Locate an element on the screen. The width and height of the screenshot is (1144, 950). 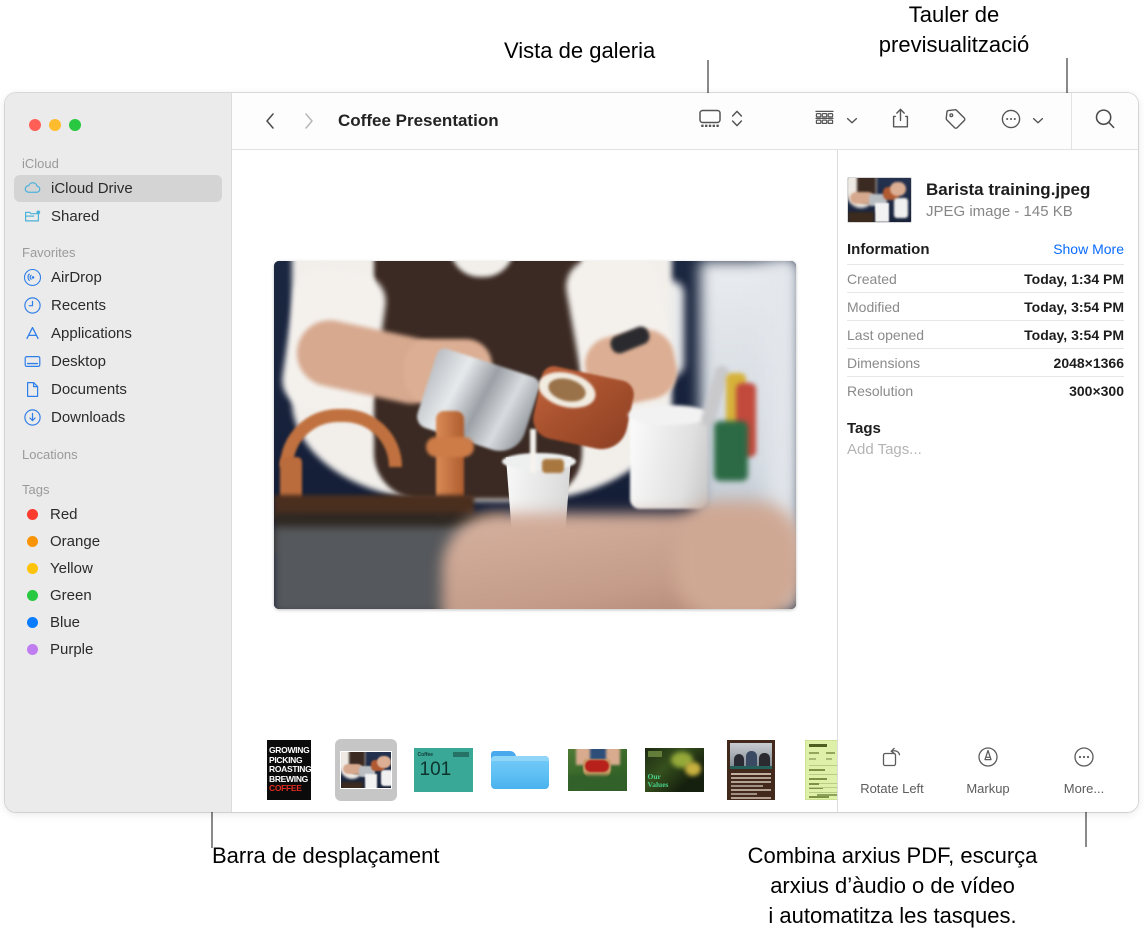
window-controls is located at coordinates (55, 125).